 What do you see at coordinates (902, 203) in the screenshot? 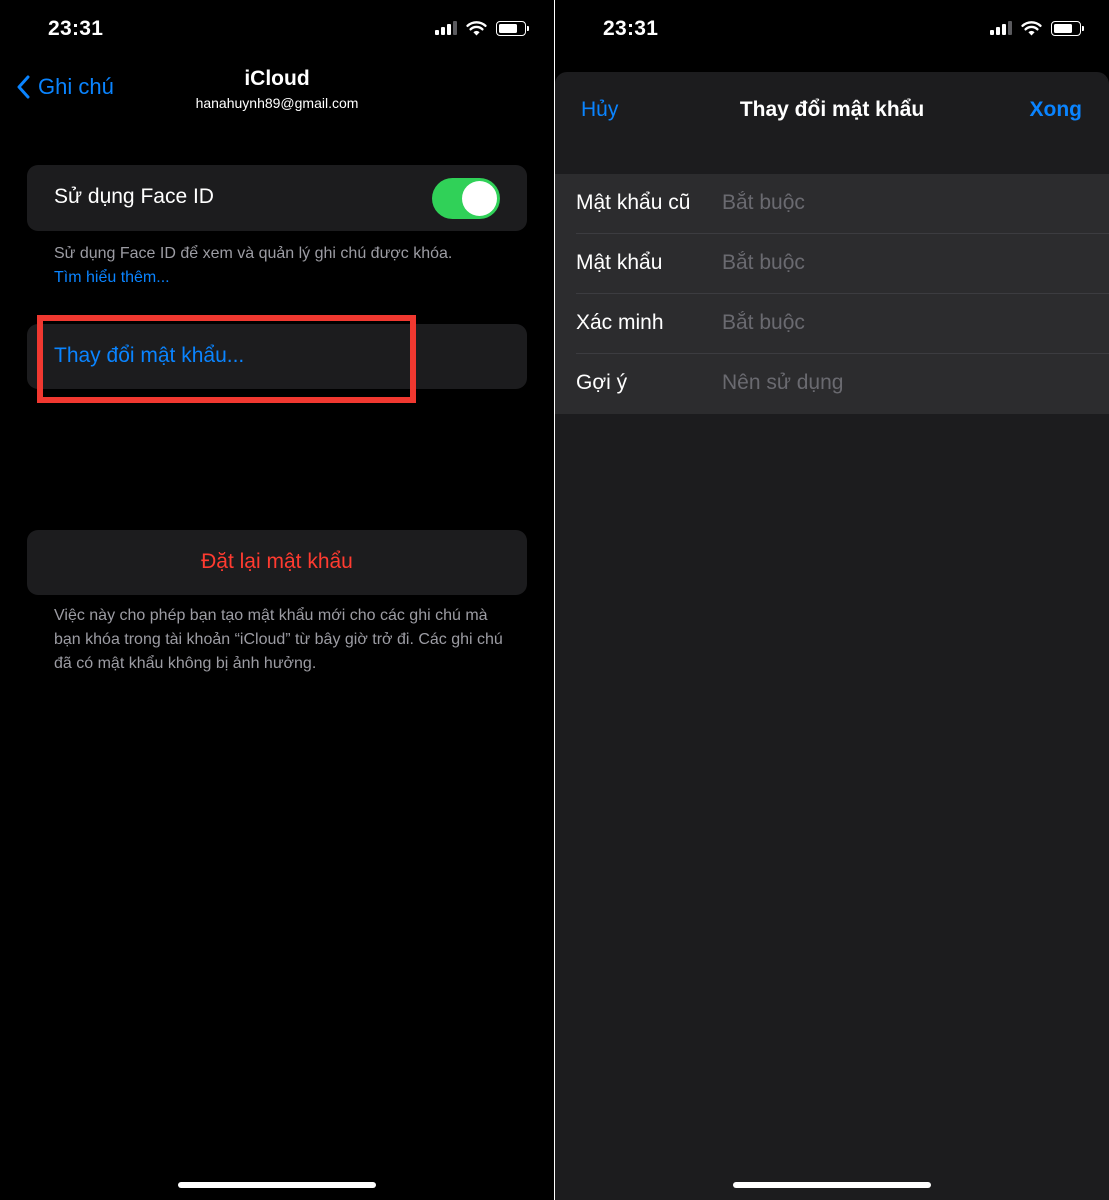
I see `old-password-input` at bounding box center [902, 203].